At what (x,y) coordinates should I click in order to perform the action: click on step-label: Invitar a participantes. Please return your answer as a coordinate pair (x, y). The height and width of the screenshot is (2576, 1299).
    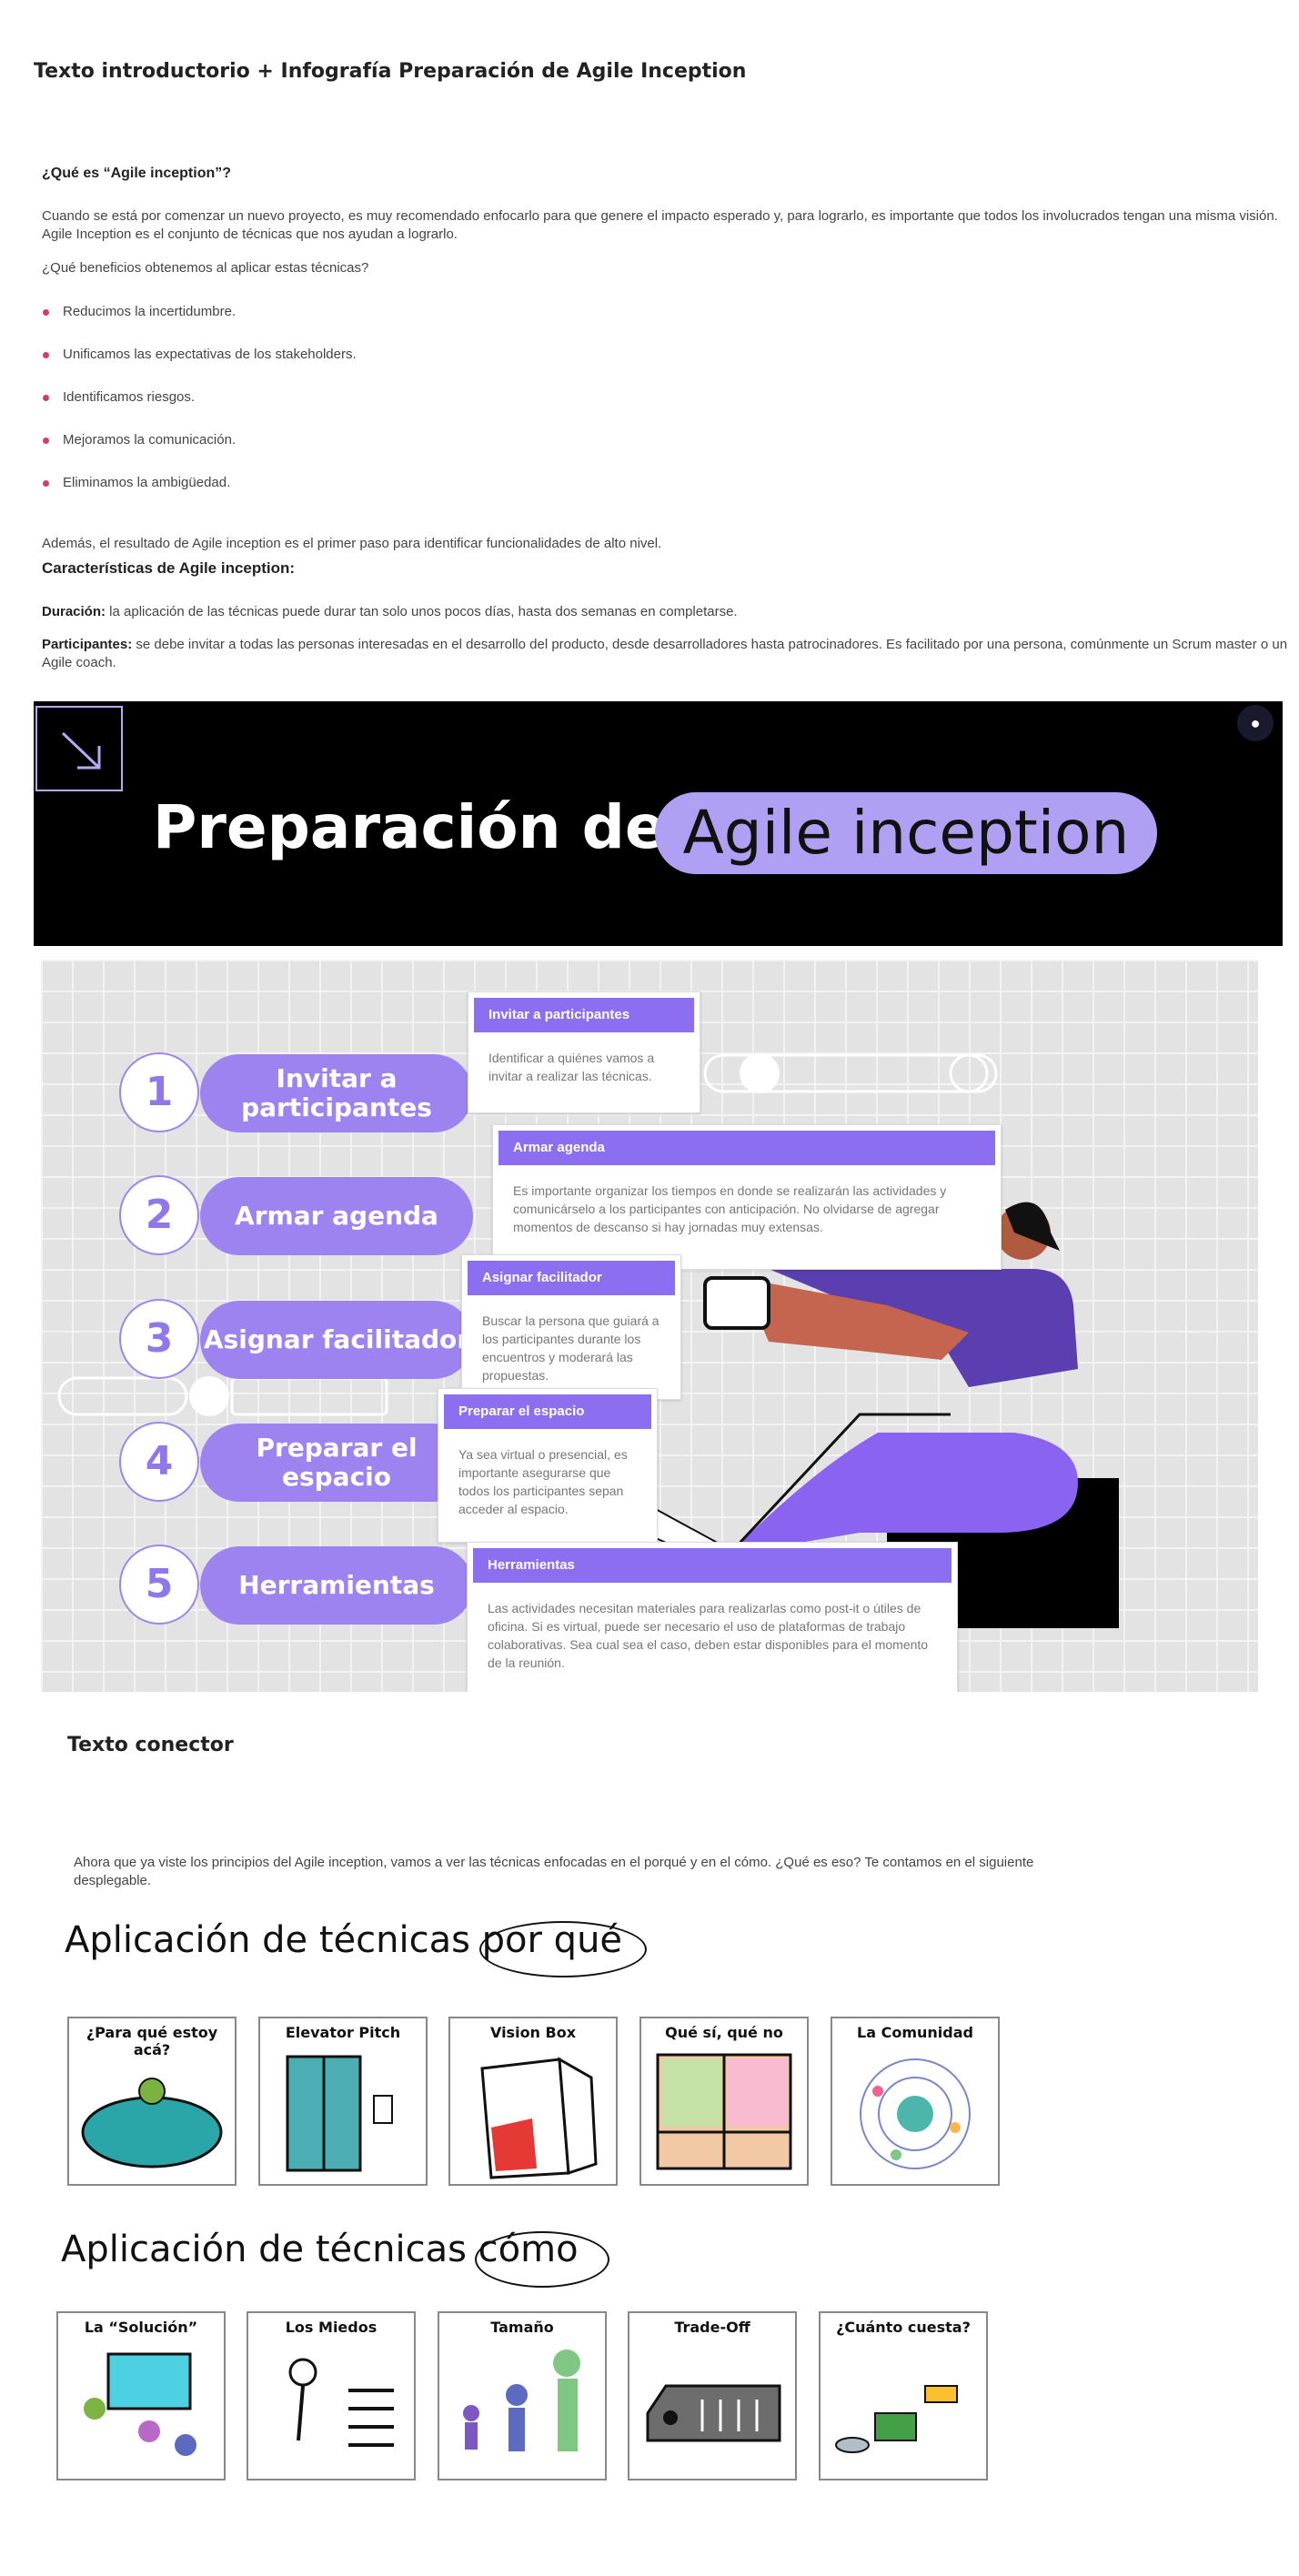
    Looking at the image, I should click on (337, 1093).